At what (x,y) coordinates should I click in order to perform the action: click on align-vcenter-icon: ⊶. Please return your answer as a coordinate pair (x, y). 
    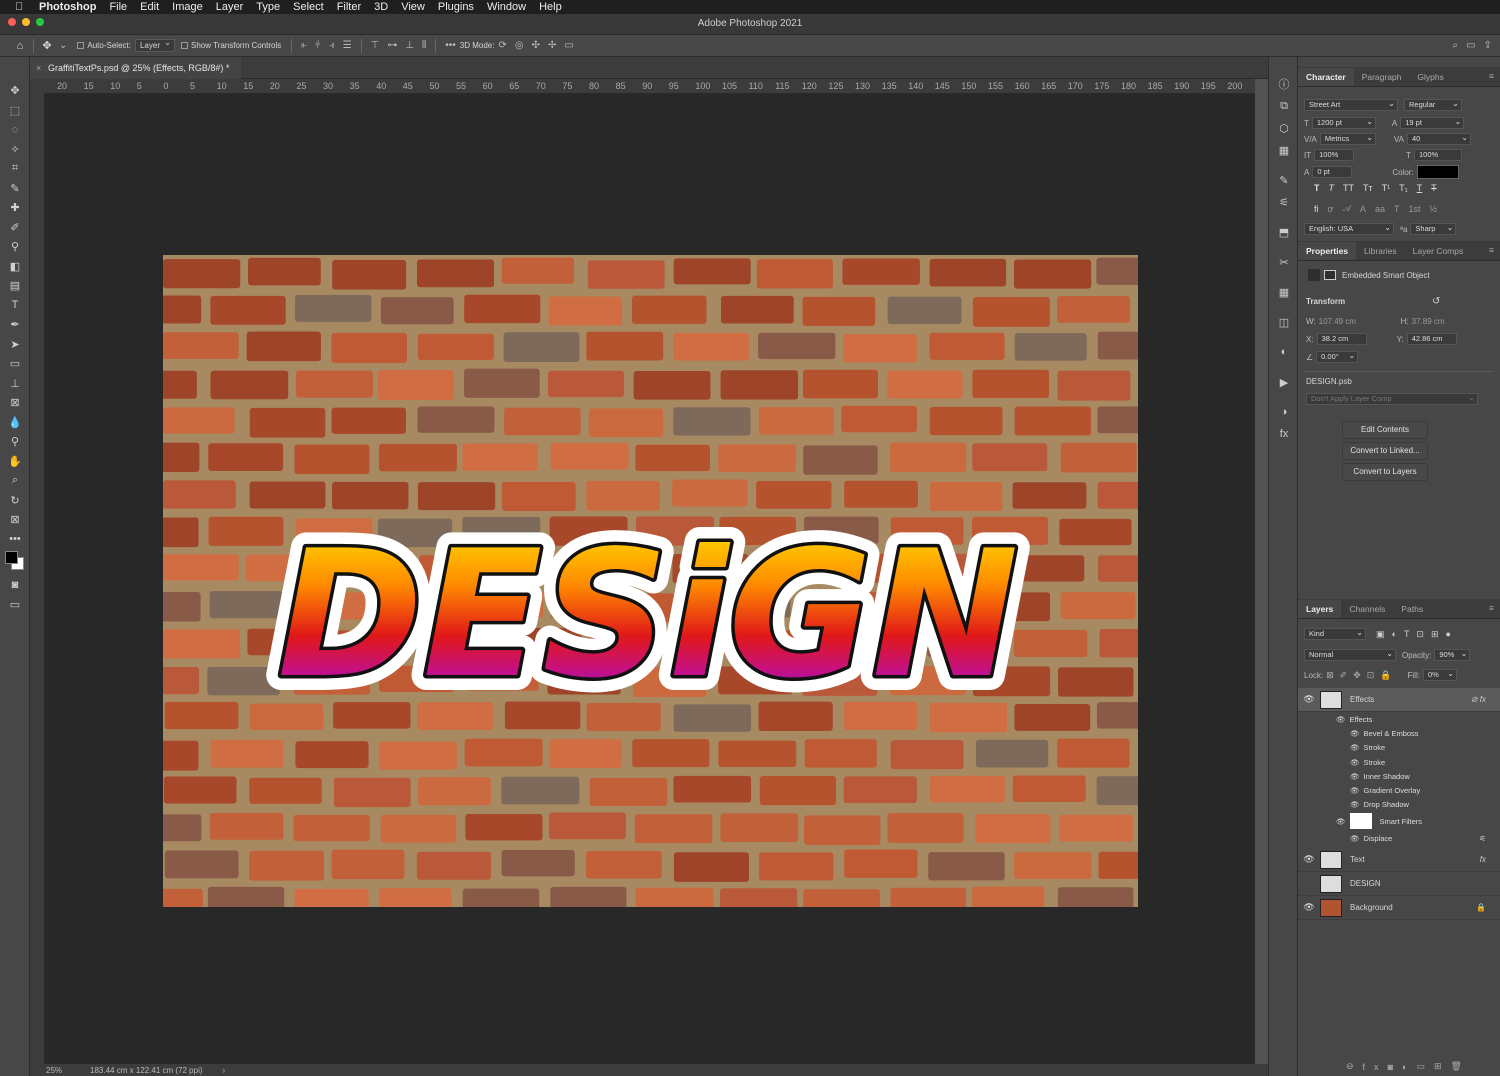
    Looking at the image, I should click on (392, 45).